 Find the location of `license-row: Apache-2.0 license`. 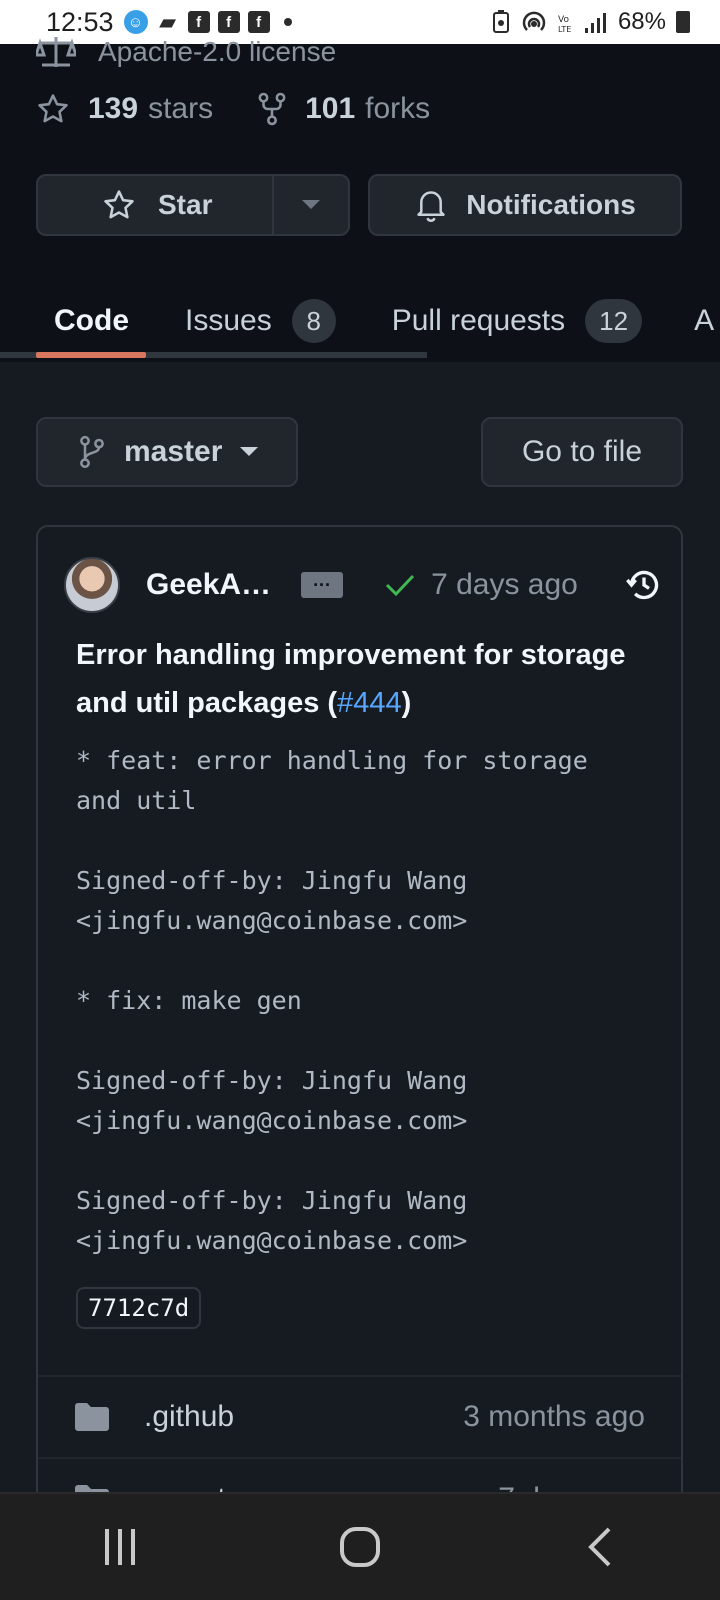

license-row: Apache-2.0 license is located at coordinates (186, 52).